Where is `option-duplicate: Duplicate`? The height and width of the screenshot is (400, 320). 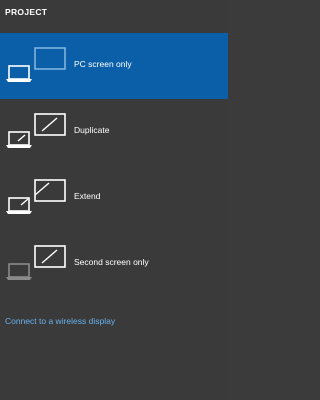
option-duplicate: Duplicate is located at coordinates (114, 132).